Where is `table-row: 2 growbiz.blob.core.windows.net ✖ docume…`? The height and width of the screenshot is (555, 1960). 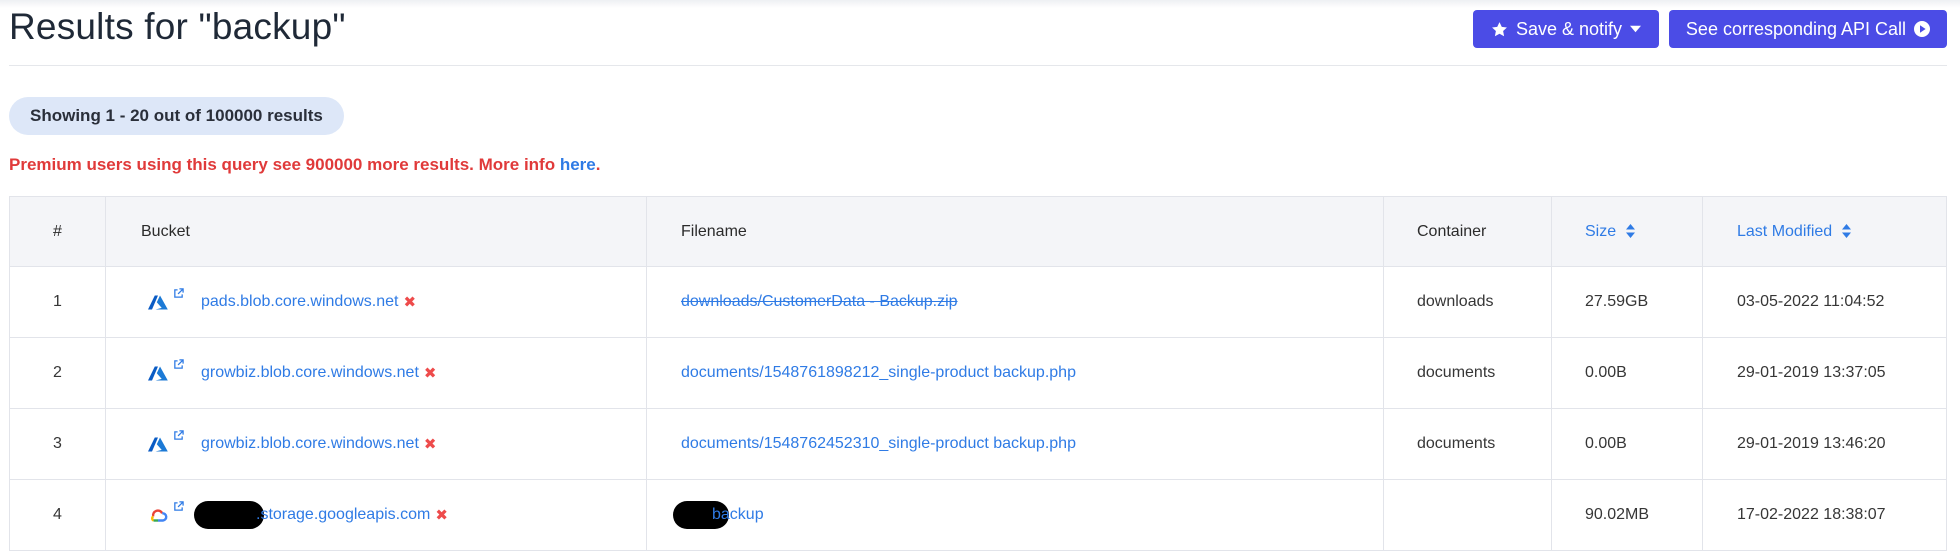 table-row: 2 growbiz.blob.core.windows.net ✖ docume… is located at coordinates (978, 373).